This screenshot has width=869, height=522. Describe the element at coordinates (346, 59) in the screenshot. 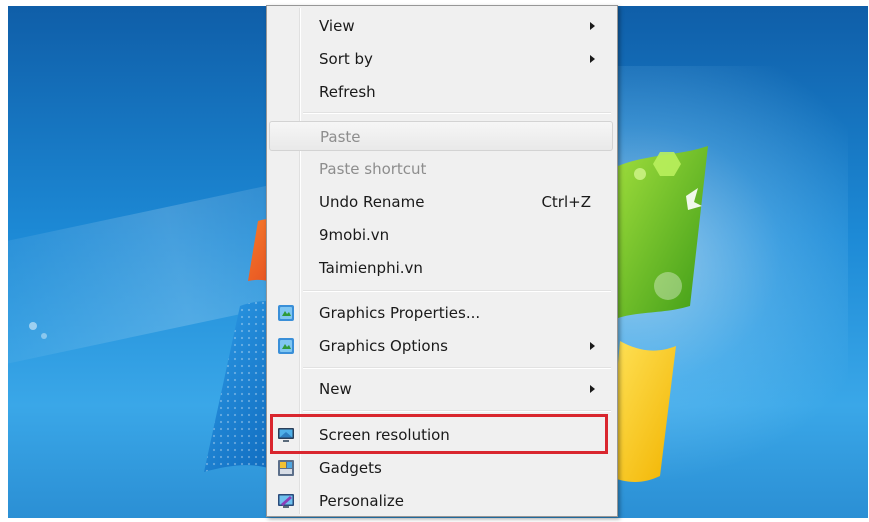

I see `menu-item-label: Sort by` at that location.